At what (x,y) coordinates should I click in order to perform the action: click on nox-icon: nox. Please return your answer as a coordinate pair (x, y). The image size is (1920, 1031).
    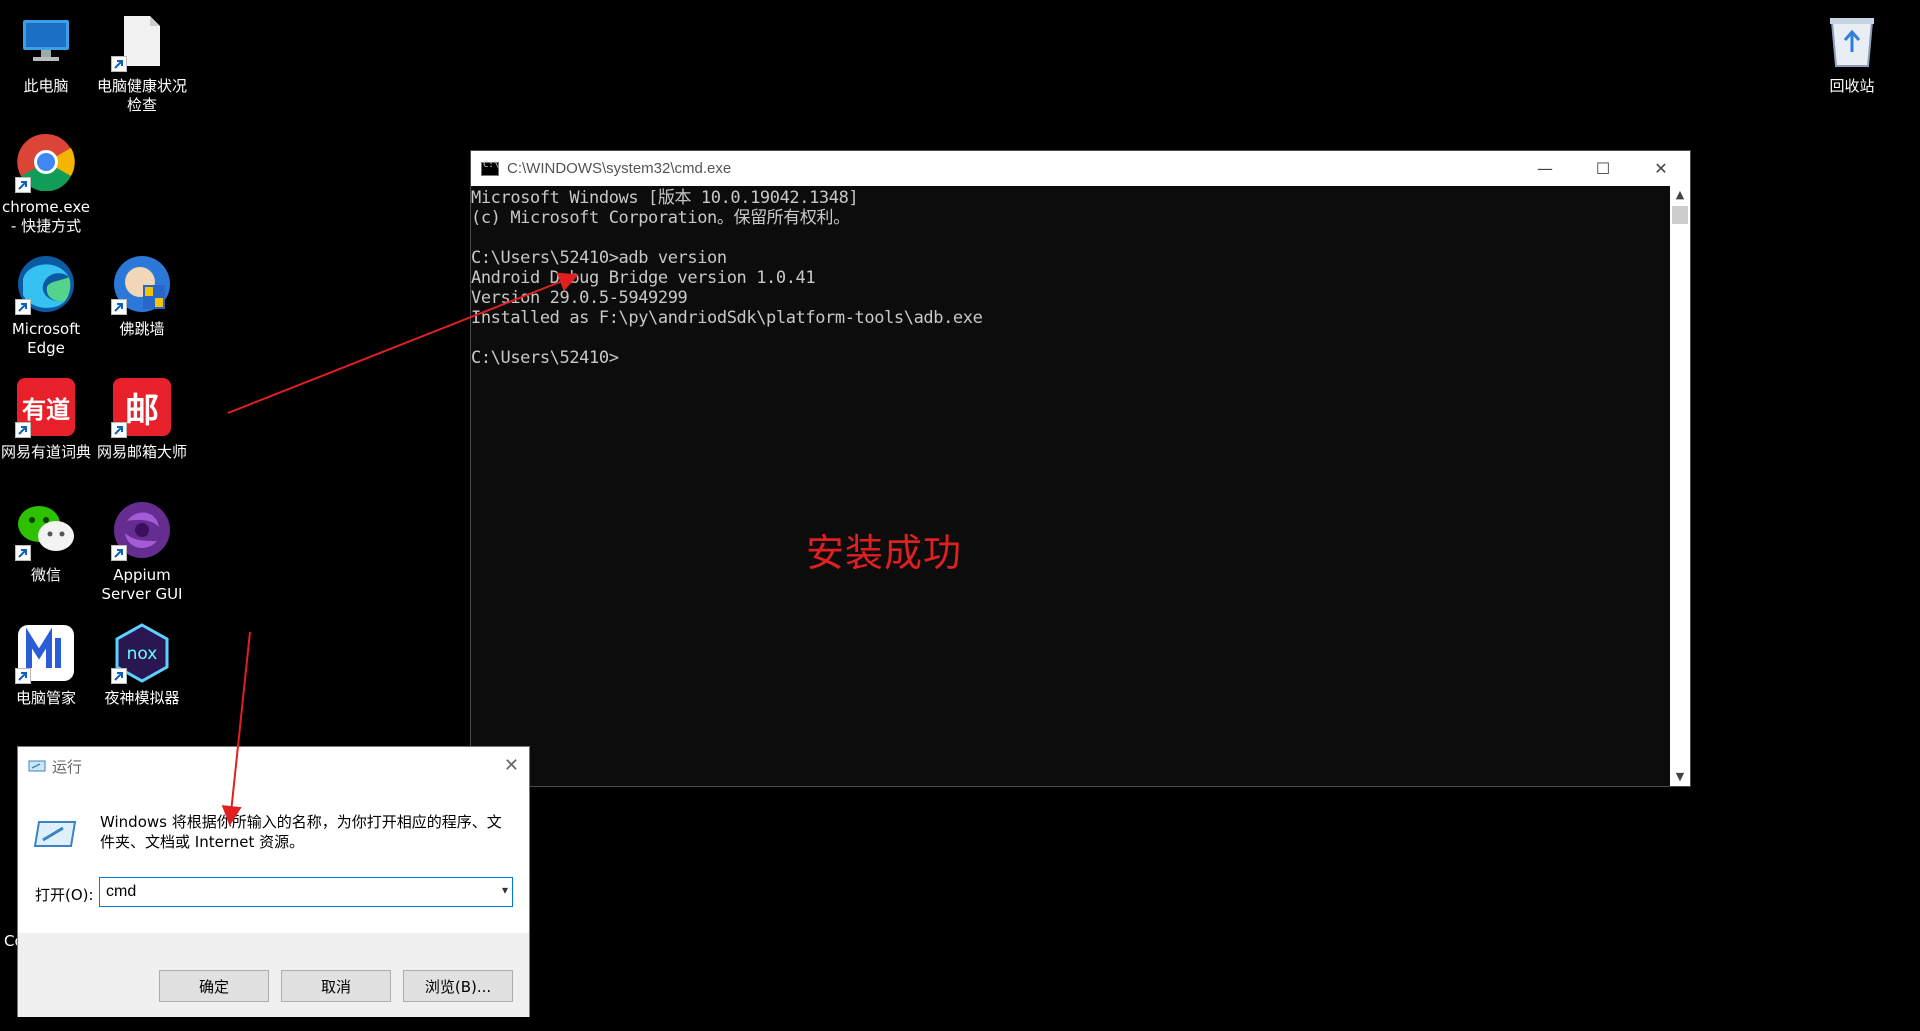
    Looking at the image, I should click on (142, 653).